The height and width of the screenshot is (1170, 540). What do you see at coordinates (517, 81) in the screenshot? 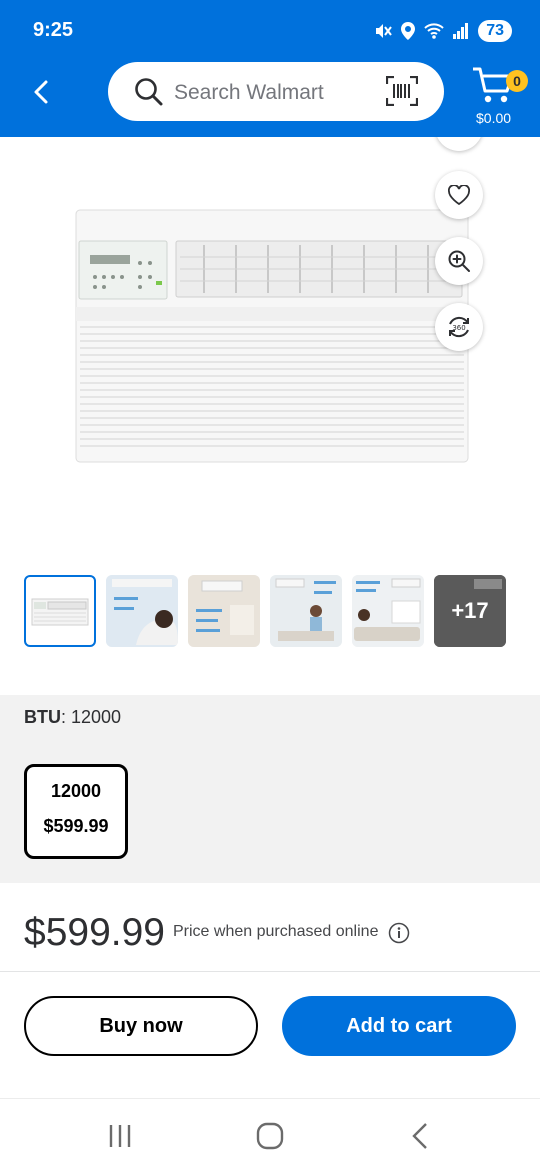
I see `cart-count-badge: 0` at bounding box center [517, 81].